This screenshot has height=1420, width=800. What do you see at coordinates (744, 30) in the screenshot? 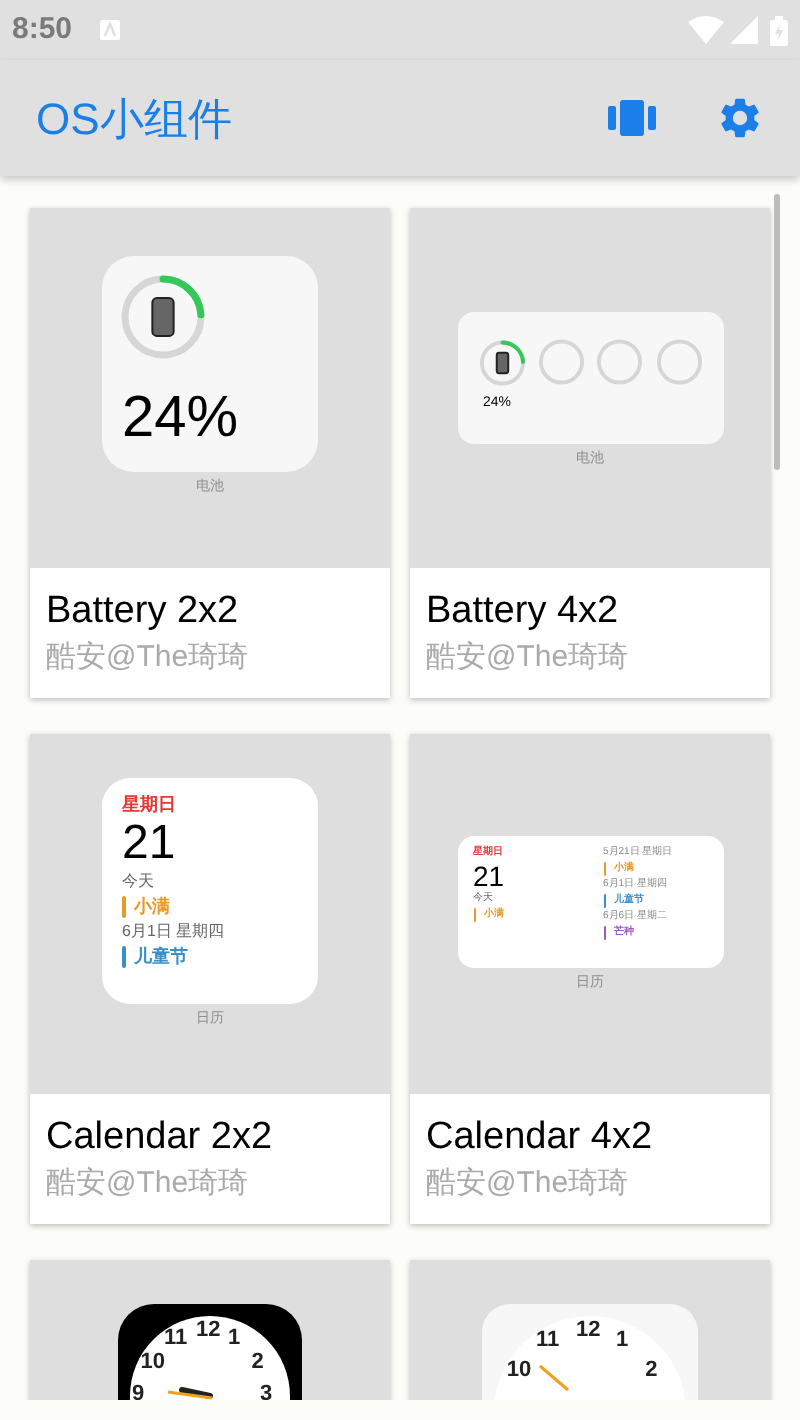
I see `signal-icon` at bounding box center [744, 30].